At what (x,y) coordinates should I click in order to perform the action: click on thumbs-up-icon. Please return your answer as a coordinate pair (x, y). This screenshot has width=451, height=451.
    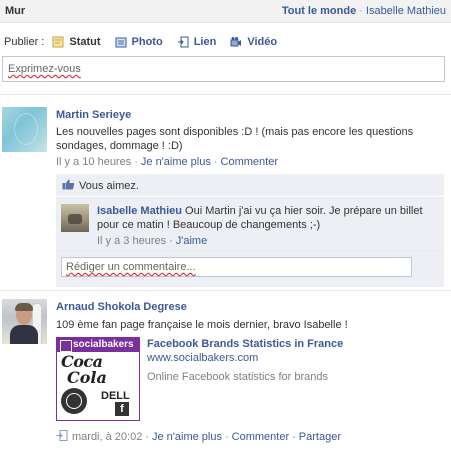
    Looking at the image, I should click on (68, 184).